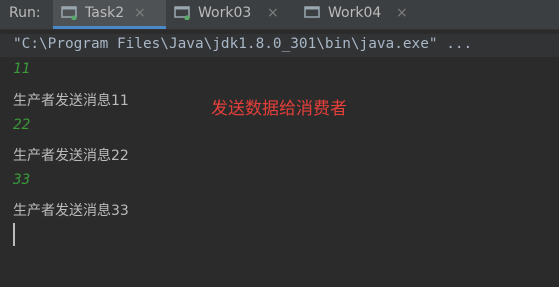 The width and height of the screenshot is (559, 287). Describe the element at coordinates (71, 101) in the screenshot. I see `console-output-line: 生产者发送消息11` at that location.